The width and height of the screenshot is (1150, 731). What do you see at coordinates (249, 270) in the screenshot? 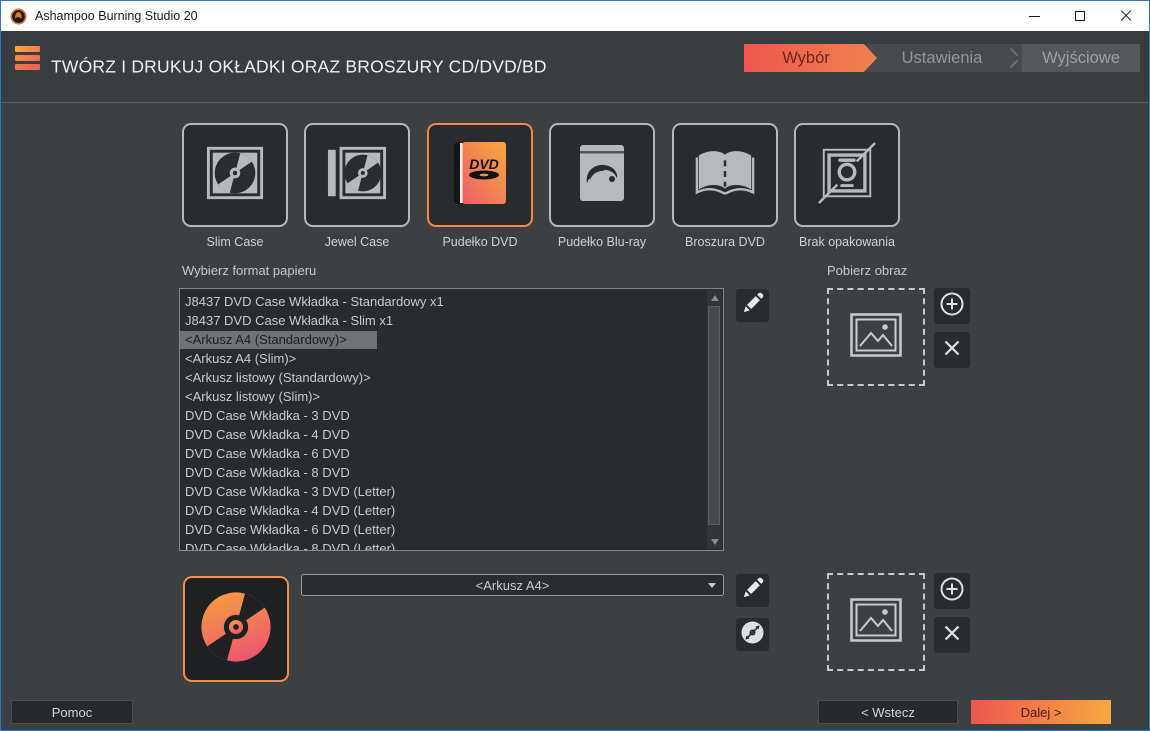
I see `paper-format-label: Wybierz format papieru` at bounding box center [249, 270].